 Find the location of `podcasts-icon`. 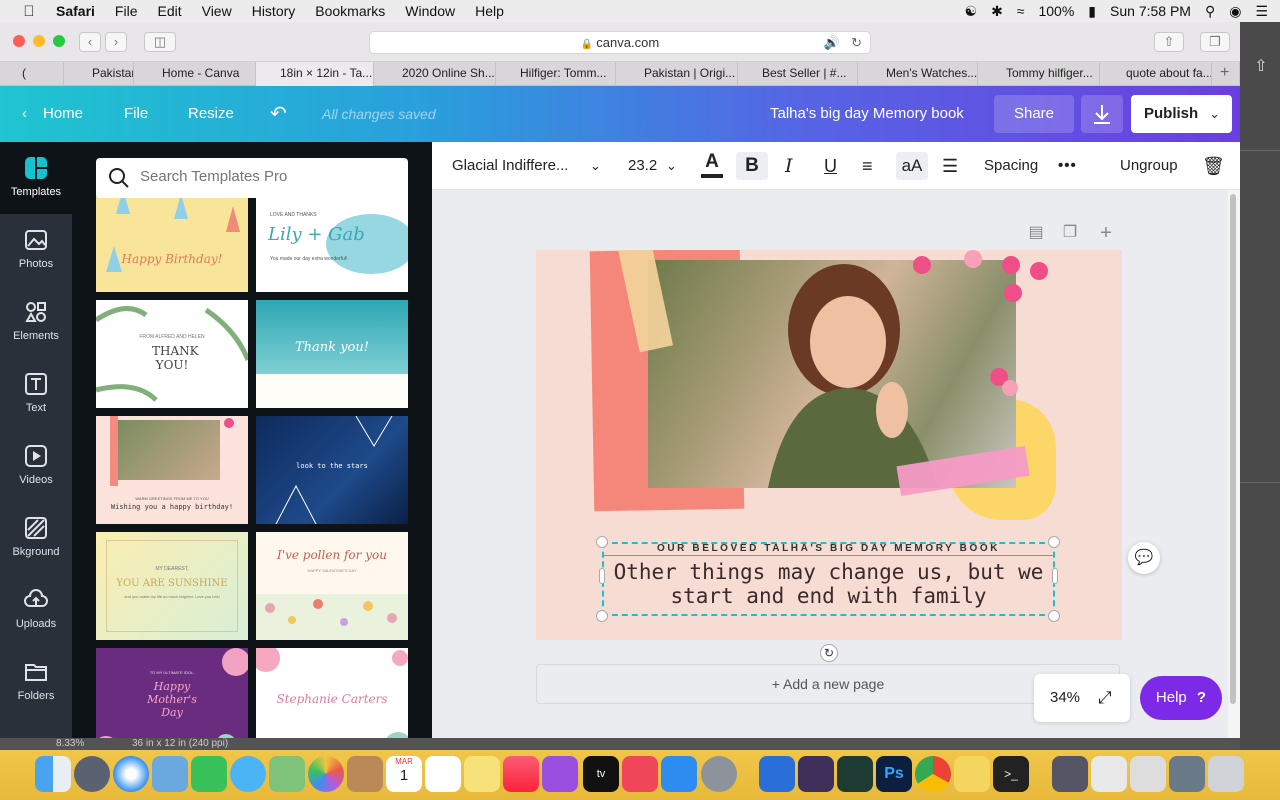

podcasts-icon is located at coordinates (560, 774).